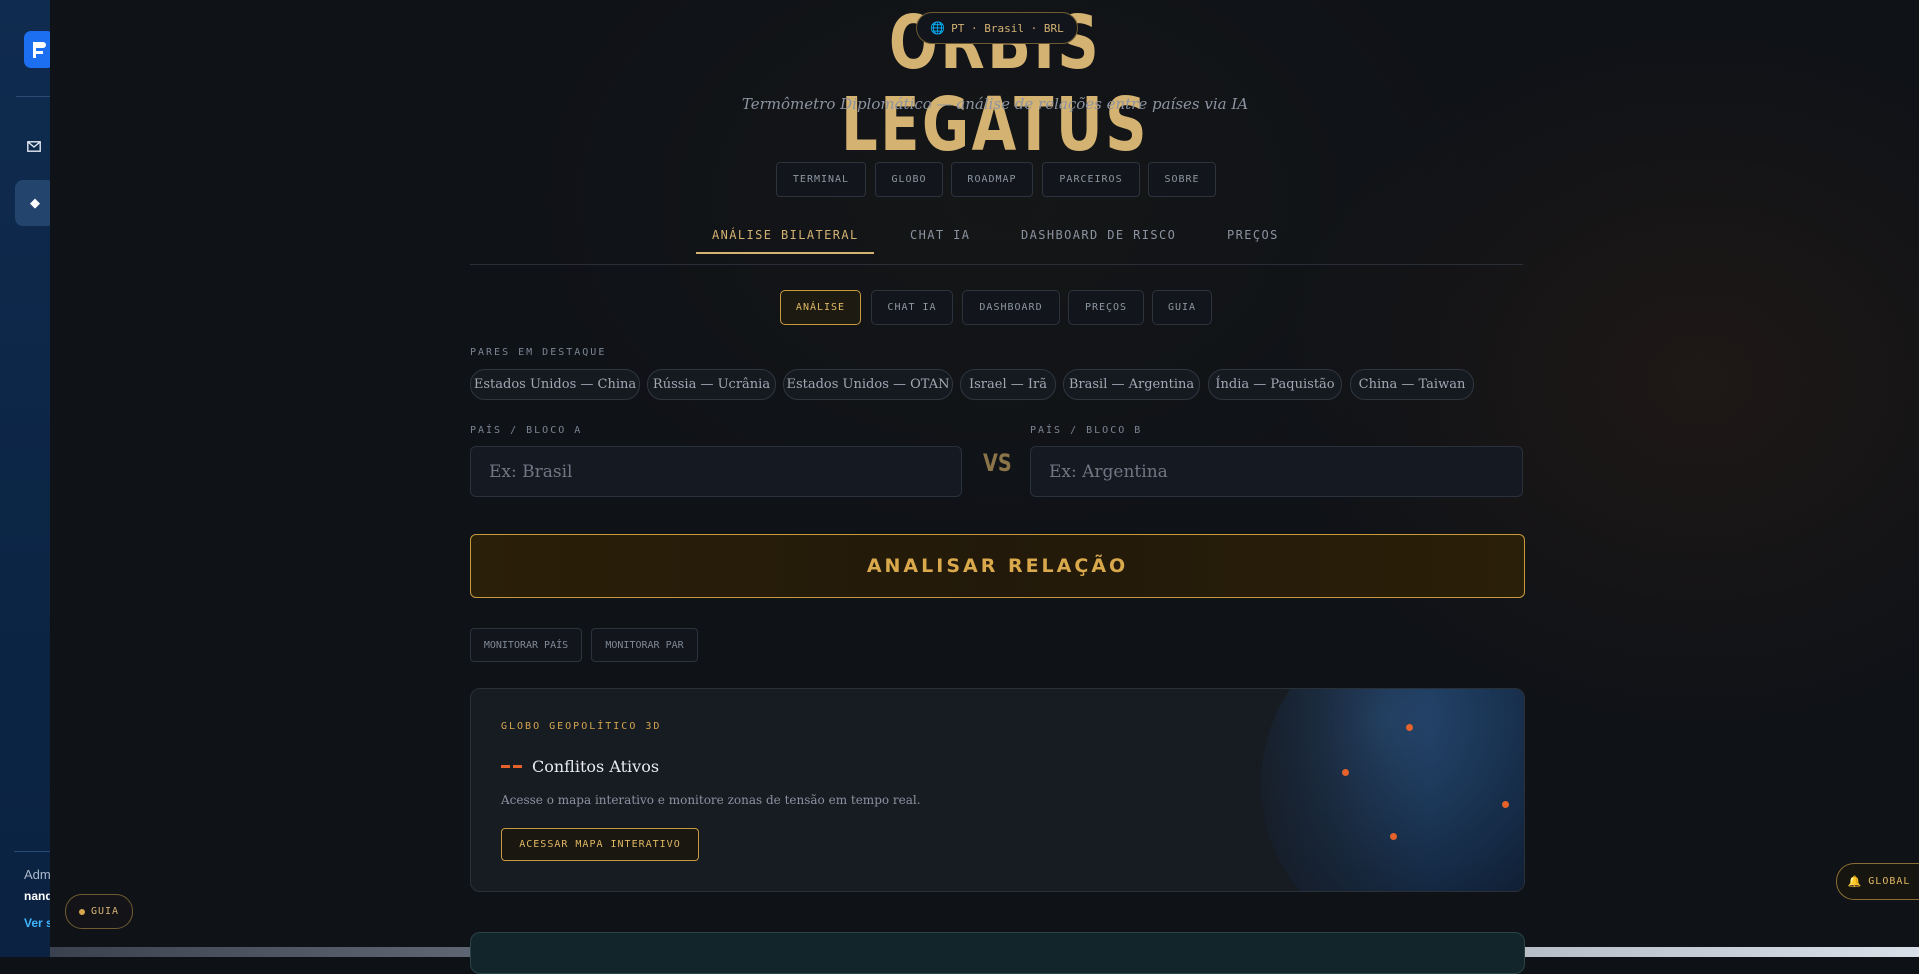 Image resolution: width=1919 pixels, height=974 pixels. What do you see at coordinates (1098, 235) in the screenshot?
I see `tab-dashboard-risco: DASHBOARD DE RISCO` at bounding box center [1098, 235].